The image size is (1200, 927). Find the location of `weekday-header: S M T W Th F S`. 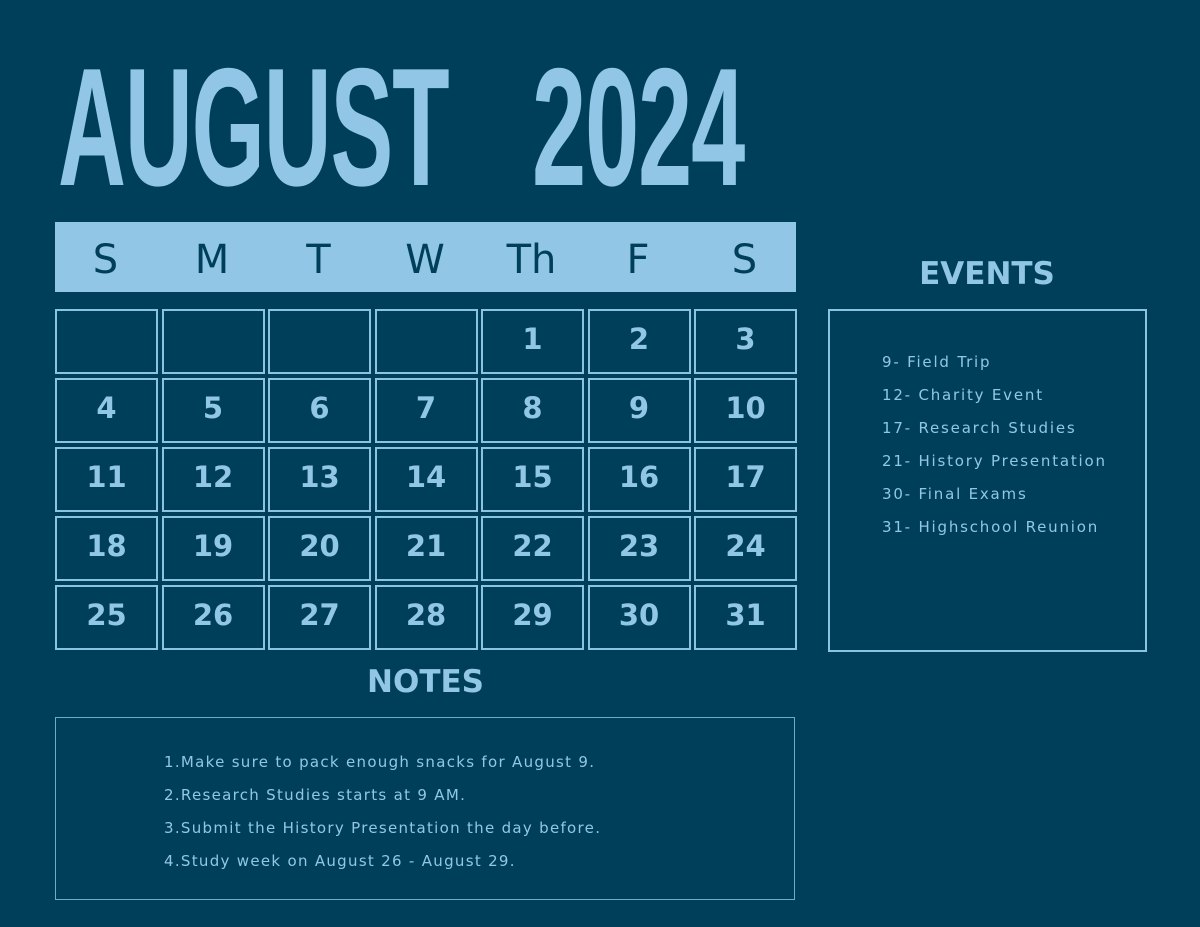

weekday-header: S M T W Th F S is located at coordinates (425, 257).